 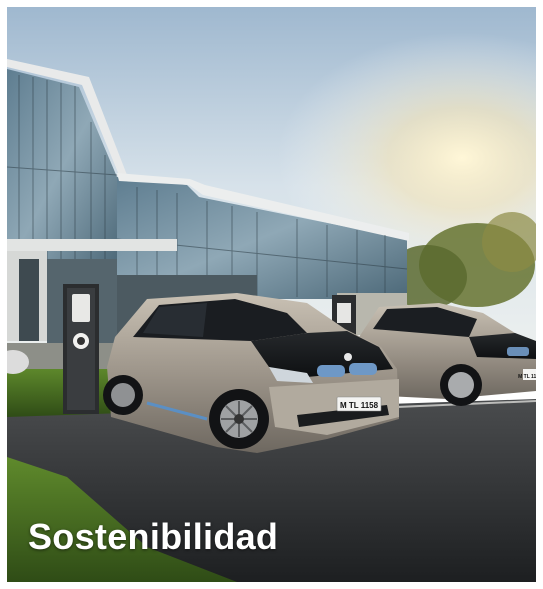 I want to click on caption-title: Sostenibilidad, so click(x=153, y=536).